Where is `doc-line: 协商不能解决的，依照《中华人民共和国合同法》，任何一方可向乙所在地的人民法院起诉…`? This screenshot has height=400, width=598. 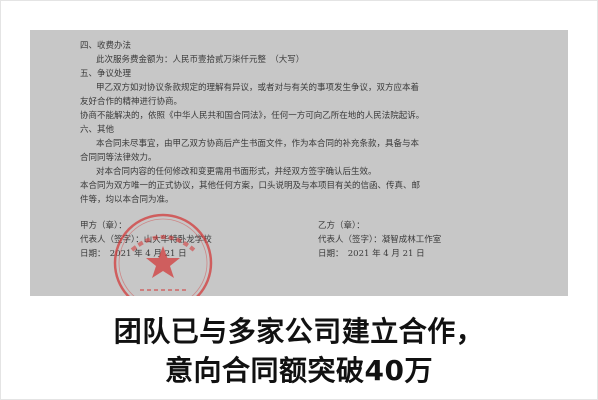 doc-line: 协商不能解决的，依照《中华人民共和国合同法》，任何一方可向乙所在地的人民法院起诉… is located at coordinates (252, 116).